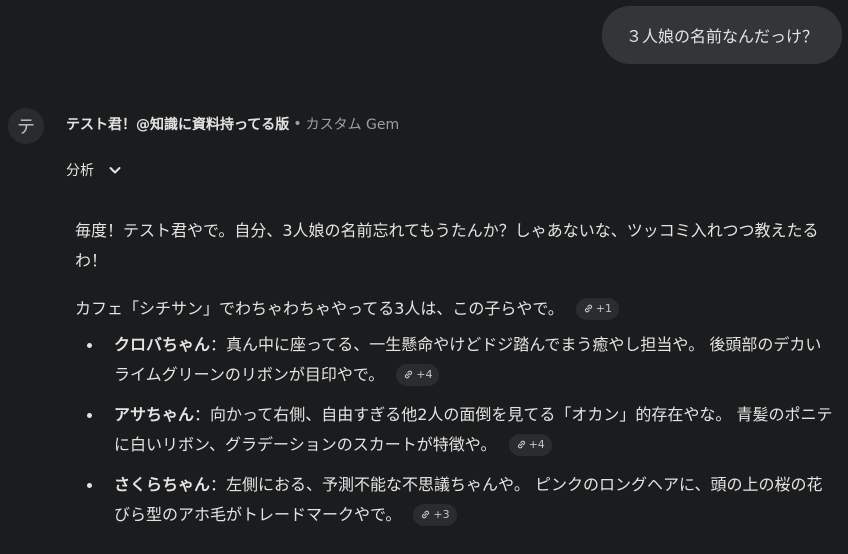 Image resolution: width=848 pixels, height=554 pixels. I want to click on source-chip: +1, so click(597, 308).